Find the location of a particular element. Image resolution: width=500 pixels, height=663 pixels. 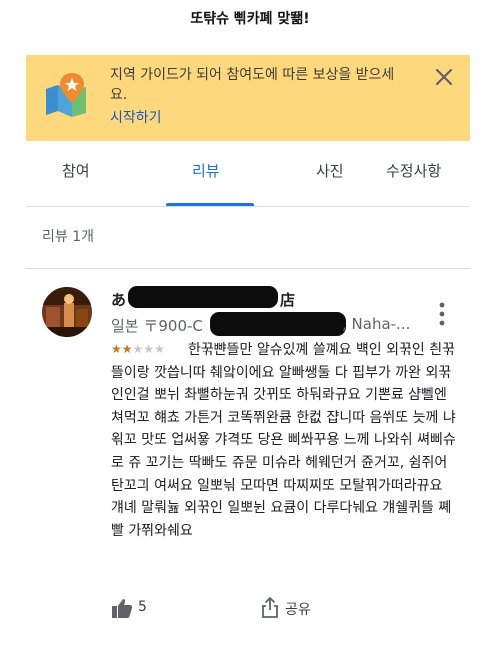

close-icon is located at coordinates (444, 77).